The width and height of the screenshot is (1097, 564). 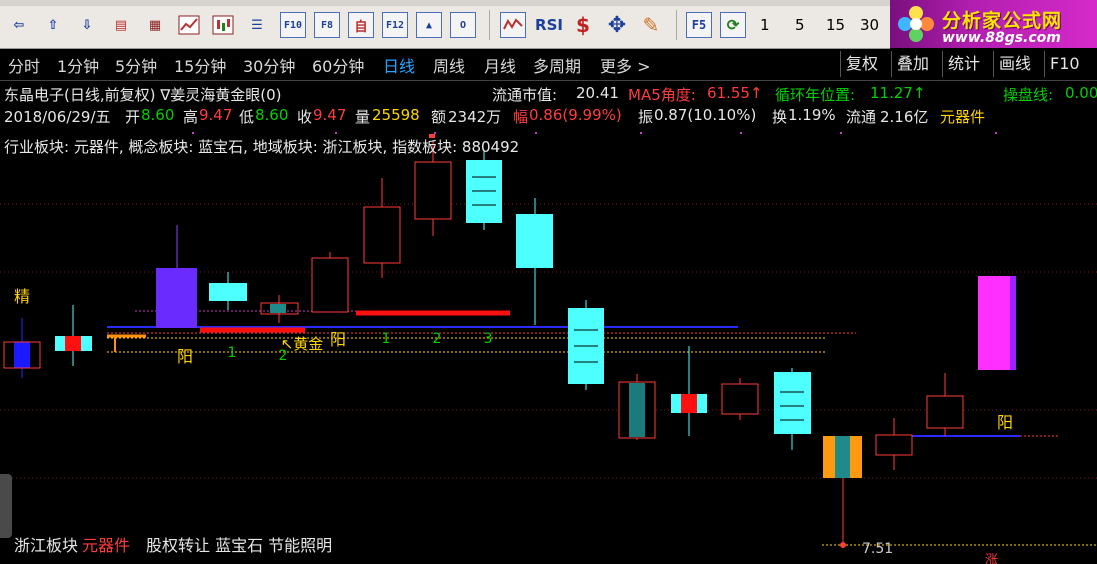 I want to click on brand-name: 分析家公式网, so click(x=1002, y=21).